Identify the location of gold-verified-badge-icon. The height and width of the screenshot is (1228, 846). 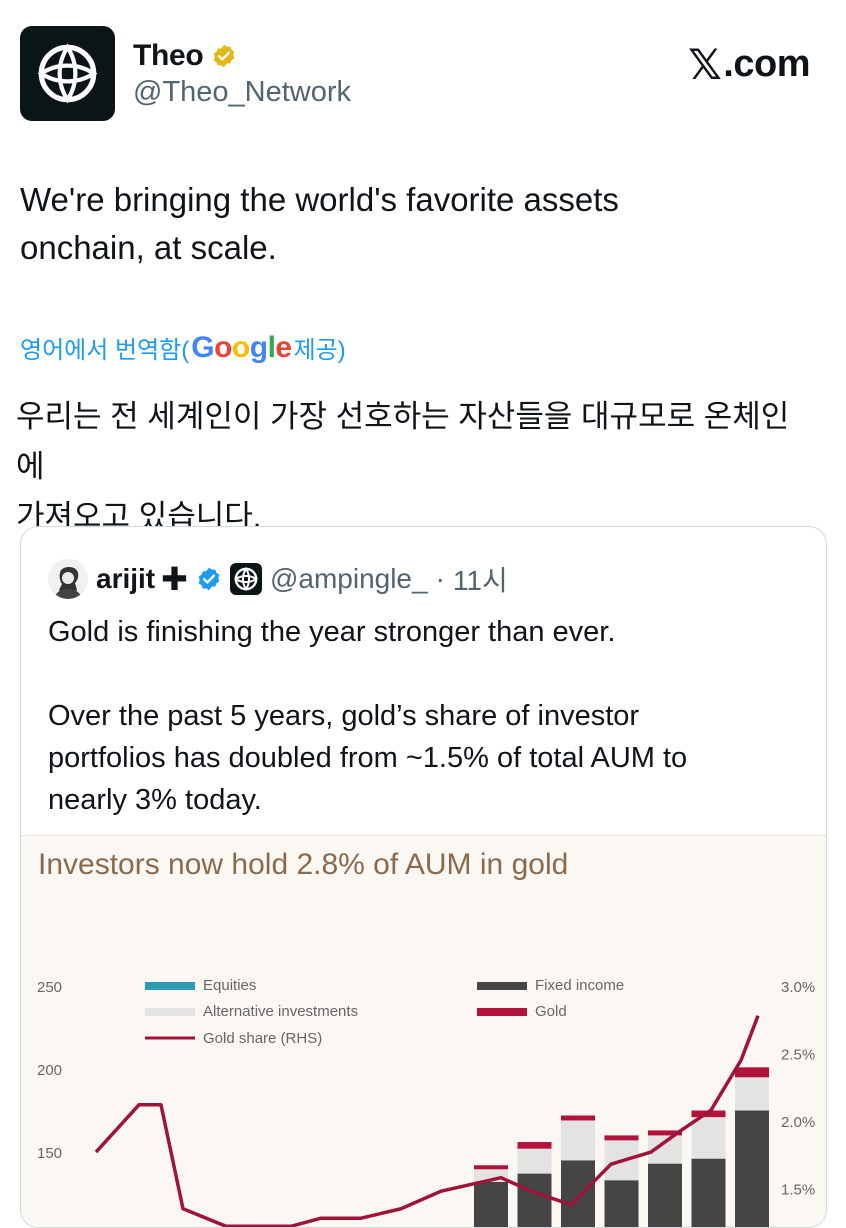
(224, 56).